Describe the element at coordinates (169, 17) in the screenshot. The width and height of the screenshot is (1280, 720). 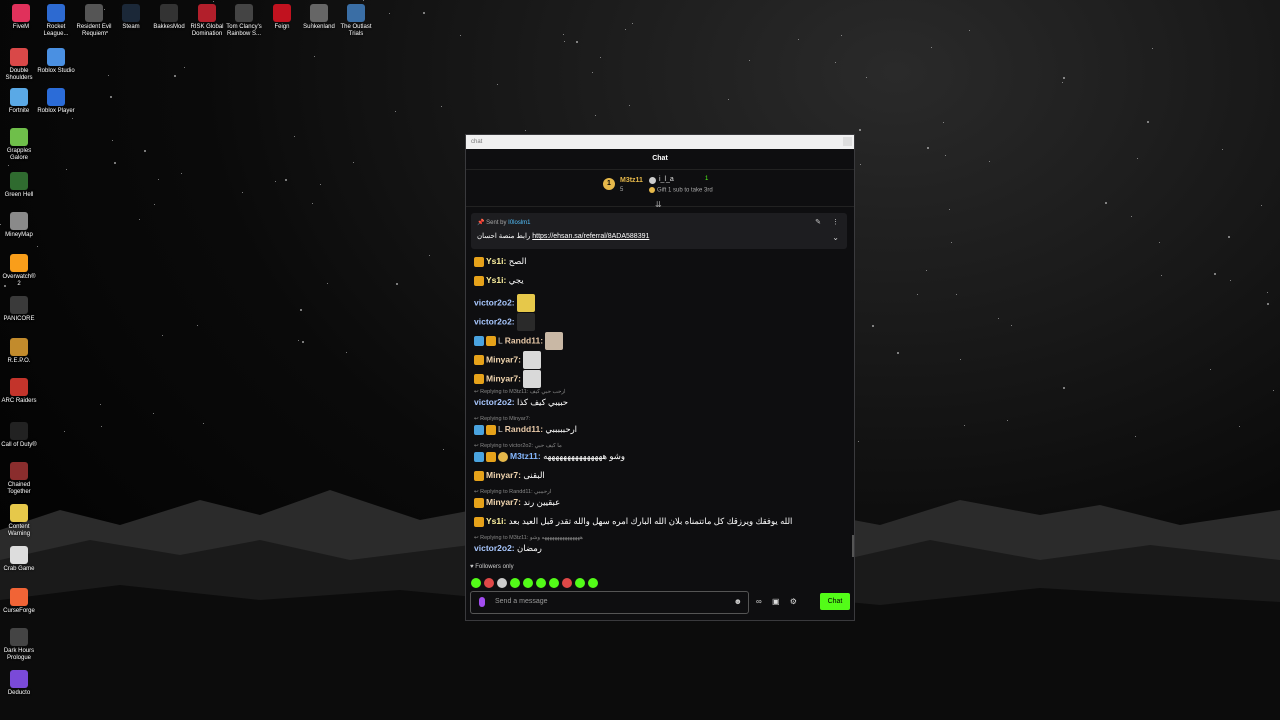
I see `desktop-icon-bakkesmod: BakkesMod` at that location.